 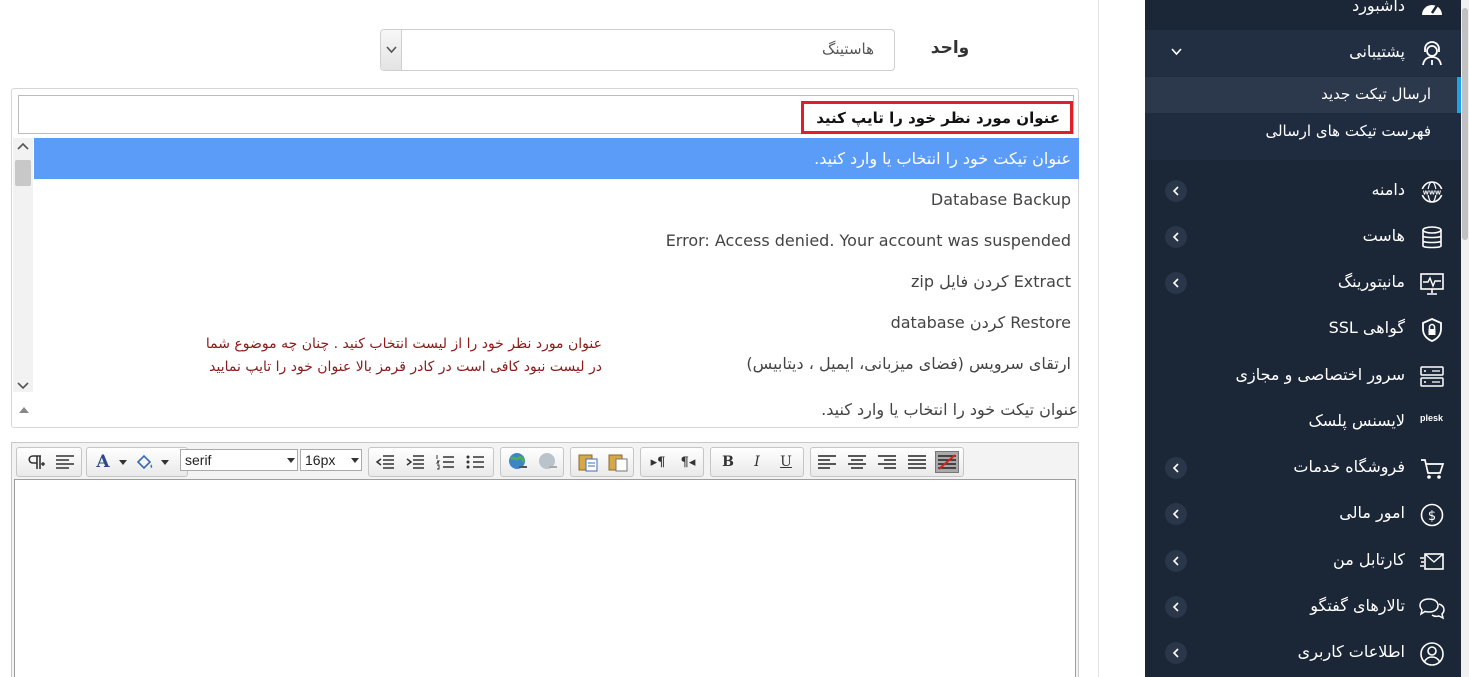 I want to click on toolbar-group-lists, so click(x=431, y=462).